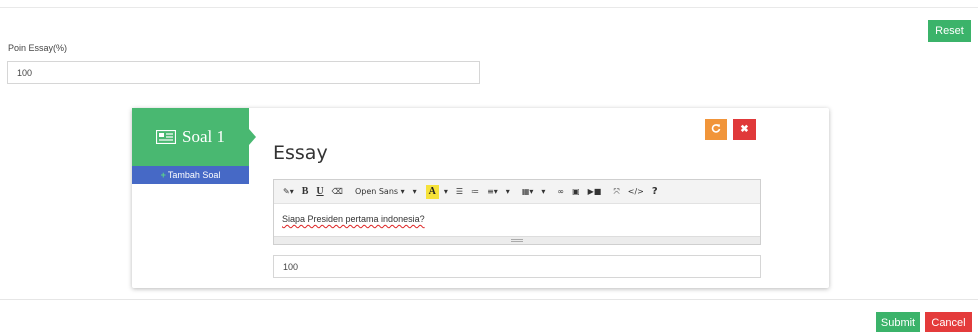  Describe the element at coordinates (528, 192) in the screenshot. I see `table-icon: ▦▾` at that location.